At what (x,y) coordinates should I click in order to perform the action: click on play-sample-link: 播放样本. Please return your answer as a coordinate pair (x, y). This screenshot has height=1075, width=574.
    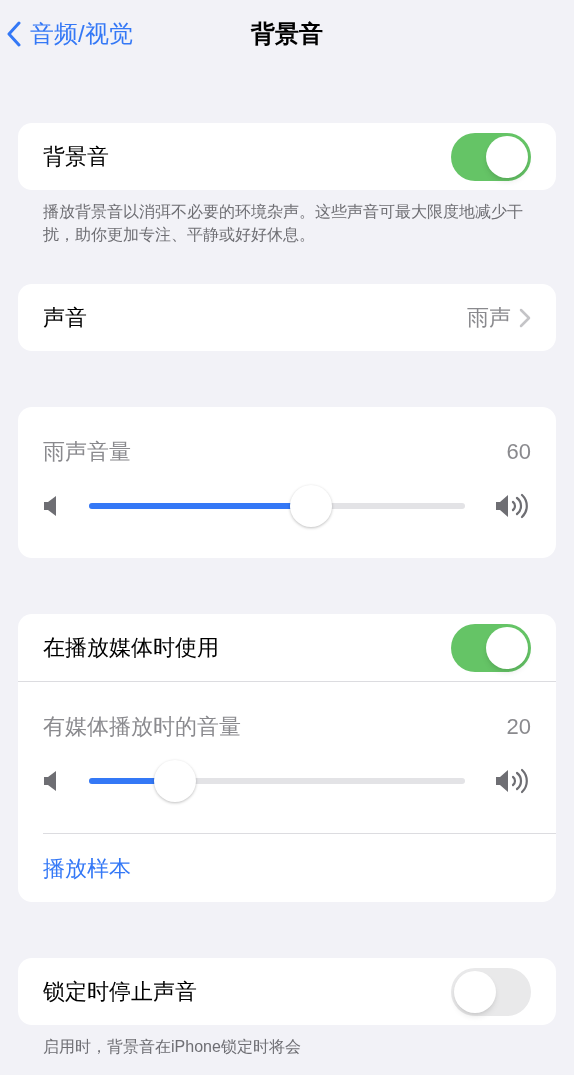
    Looking at the image, I should click on (87, 868).